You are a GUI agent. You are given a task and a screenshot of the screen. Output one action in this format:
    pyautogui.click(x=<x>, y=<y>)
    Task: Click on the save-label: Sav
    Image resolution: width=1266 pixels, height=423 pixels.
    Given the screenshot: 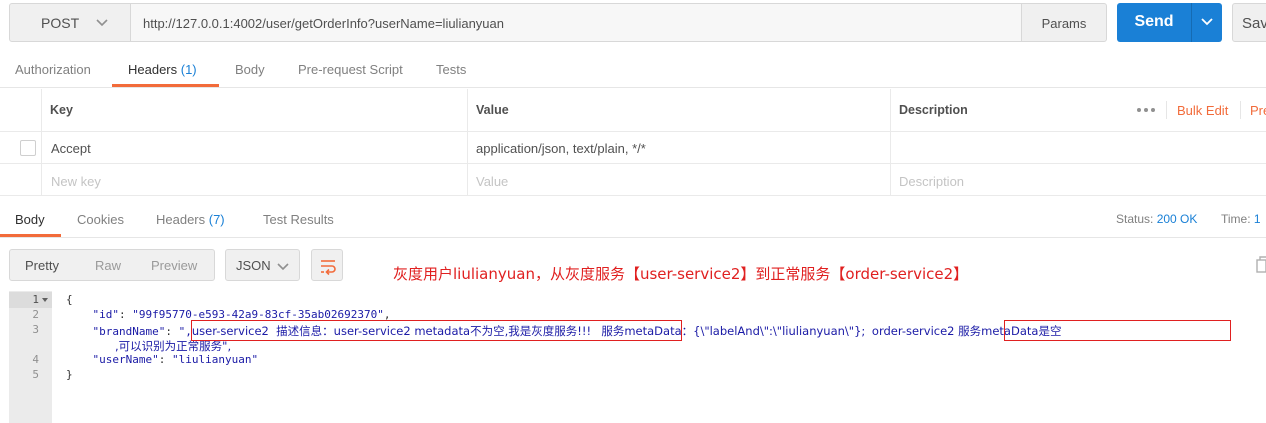 What is the action you would take?
    pyautogui.click(x=1254, y=23)
    